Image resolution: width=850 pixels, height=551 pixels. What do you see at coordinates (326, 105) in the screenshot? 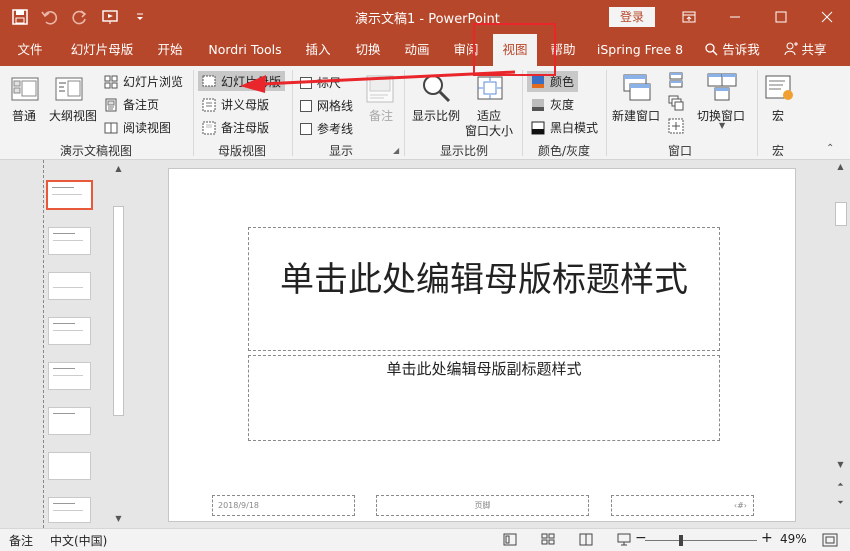
I see `gridlines-checkbox: 网格线` at bounding box center [326, 105].